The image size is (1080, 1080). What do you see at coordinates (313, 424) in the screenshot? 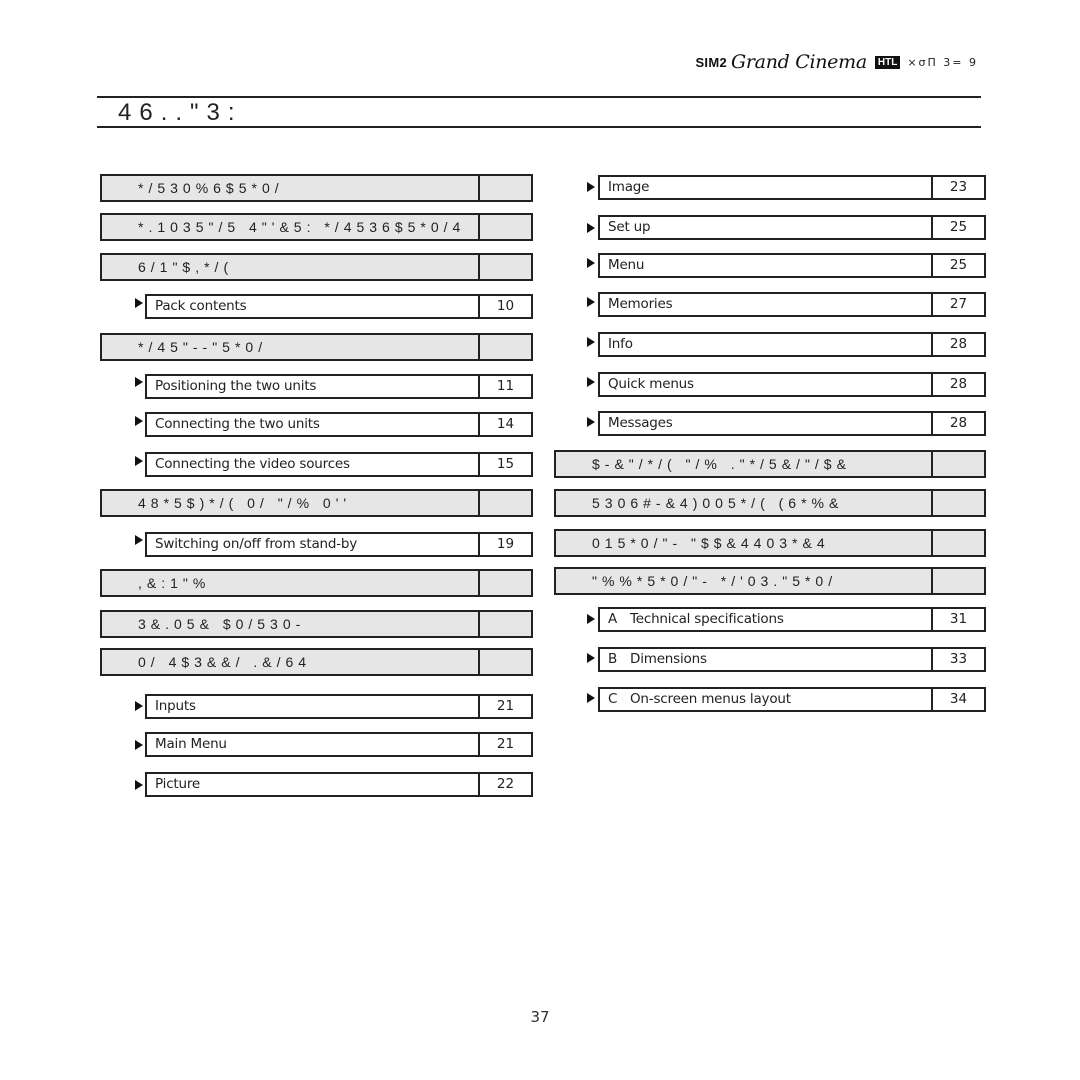
I see `toc-item-label: Connecting the two units` at bounding box center [313, 424].